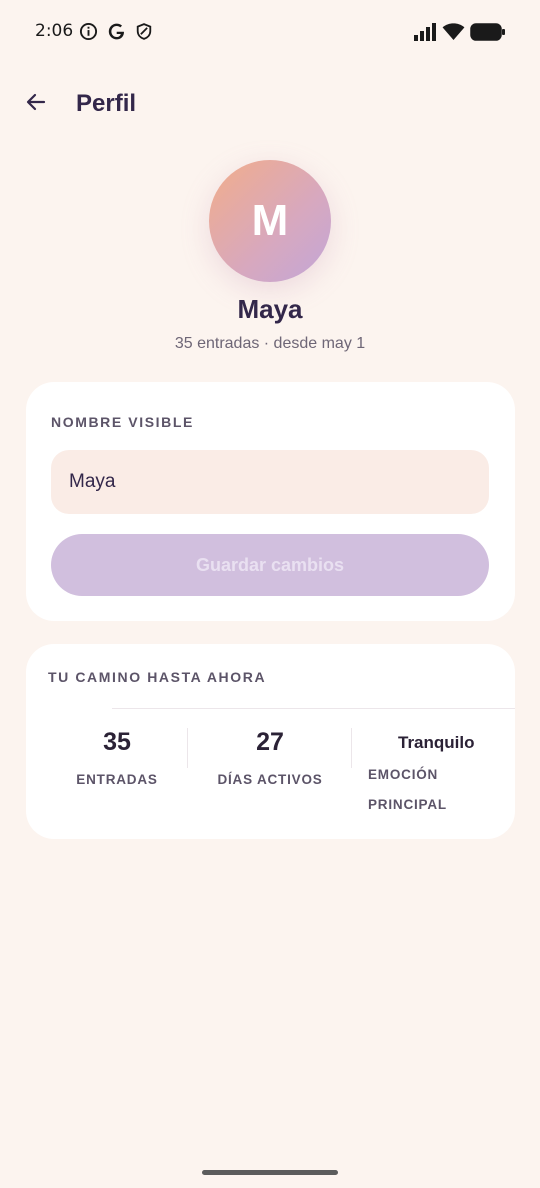 This screenshot has height=1188, width=540. Describe the element at coordinates (270, 1172) in the screenshot. I see `home-indicator` at that location.